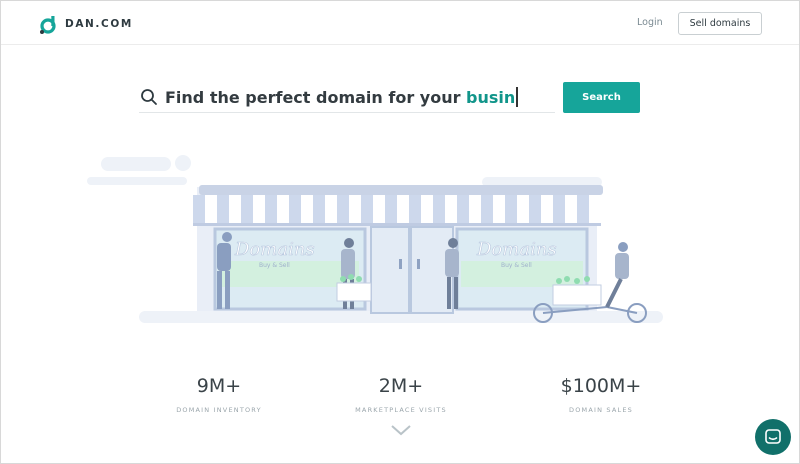 The width and height of the screenshot is (800, 464). I want to click on chat-launcher-button, so click(773, 437).